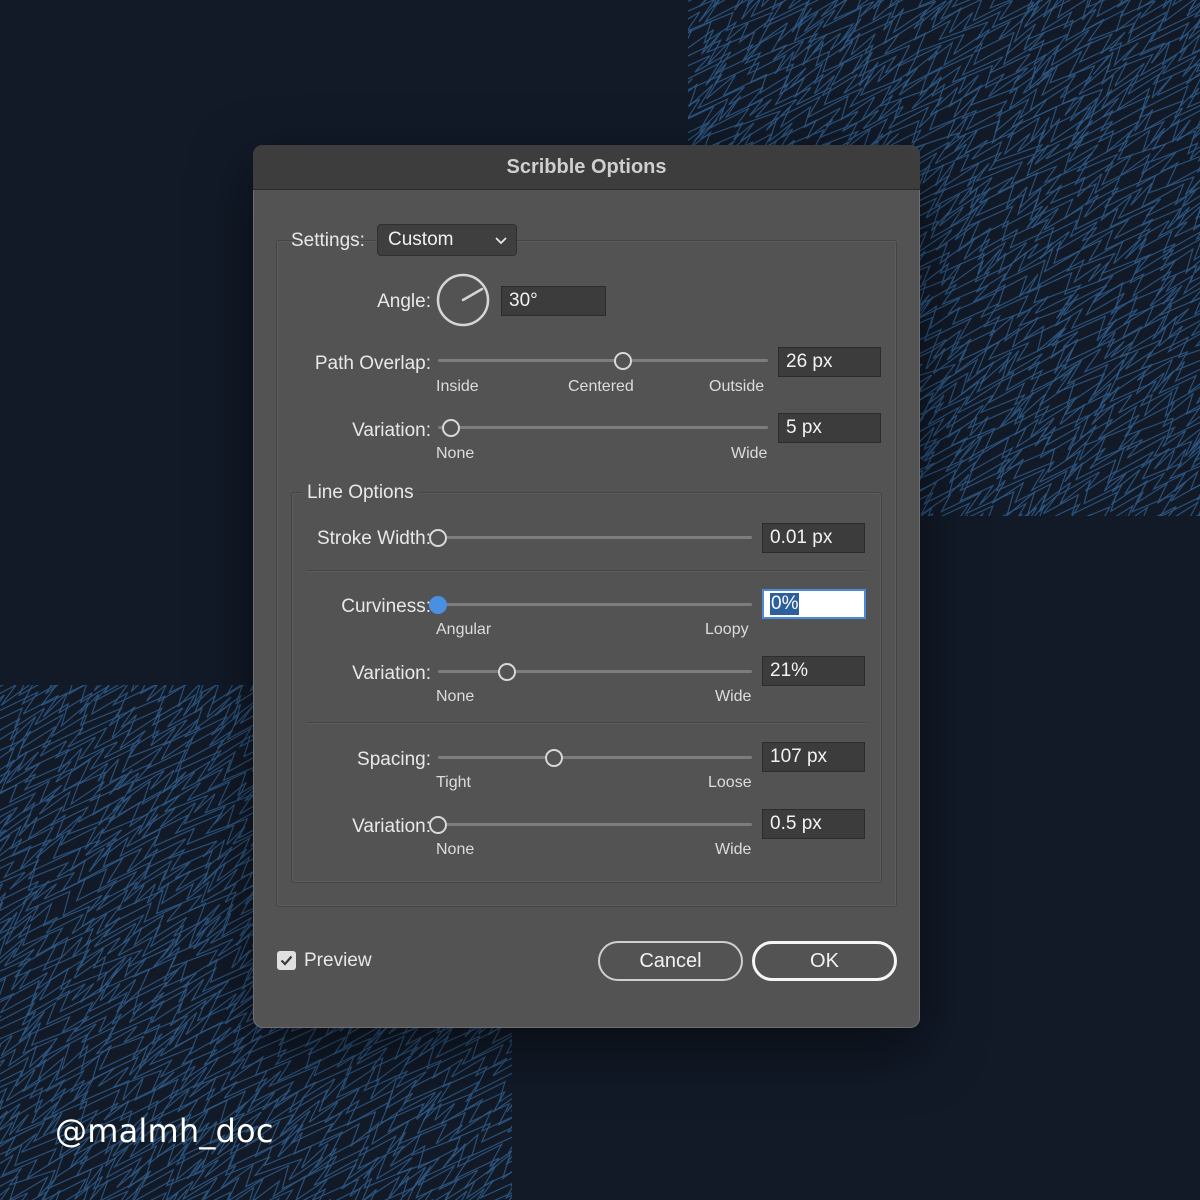 The height and width of the screenshot is (1200, 1200). Describe the element at coordinates (595, 824) in the screenshot. I see `spacing-variation-slider-track` at that location.